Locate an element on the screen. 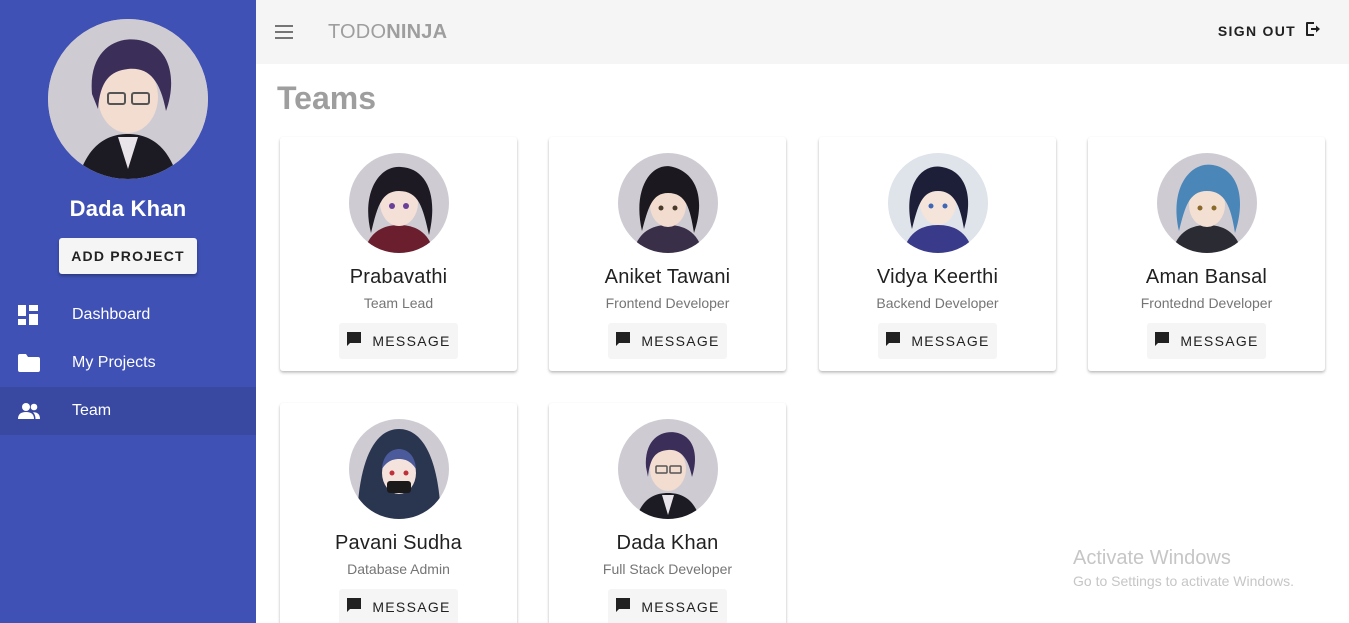 The width and height of the screenshot is (1349, 623). sidebar-item-my-projects: My Projects is located at coordinates (128, 363).